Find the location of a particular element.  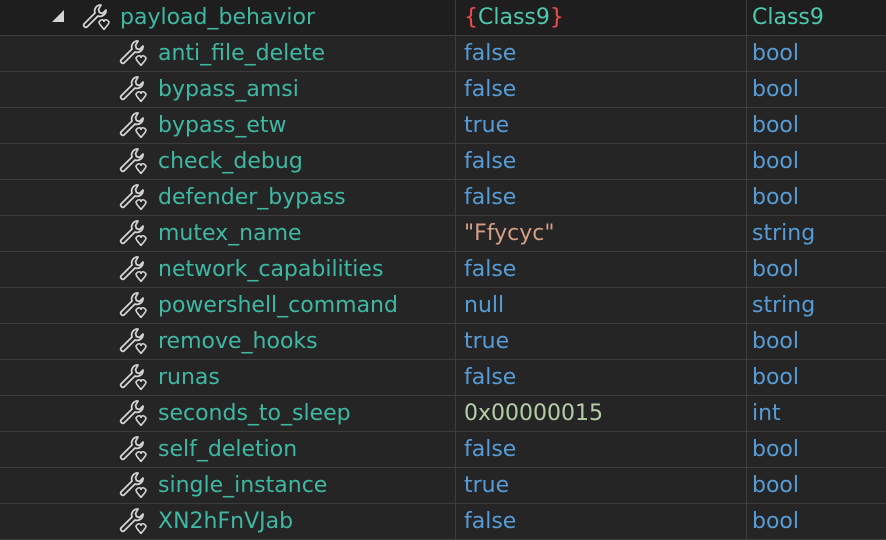

property-name: XN2hFnVJab is located at coordinates (226, 521).